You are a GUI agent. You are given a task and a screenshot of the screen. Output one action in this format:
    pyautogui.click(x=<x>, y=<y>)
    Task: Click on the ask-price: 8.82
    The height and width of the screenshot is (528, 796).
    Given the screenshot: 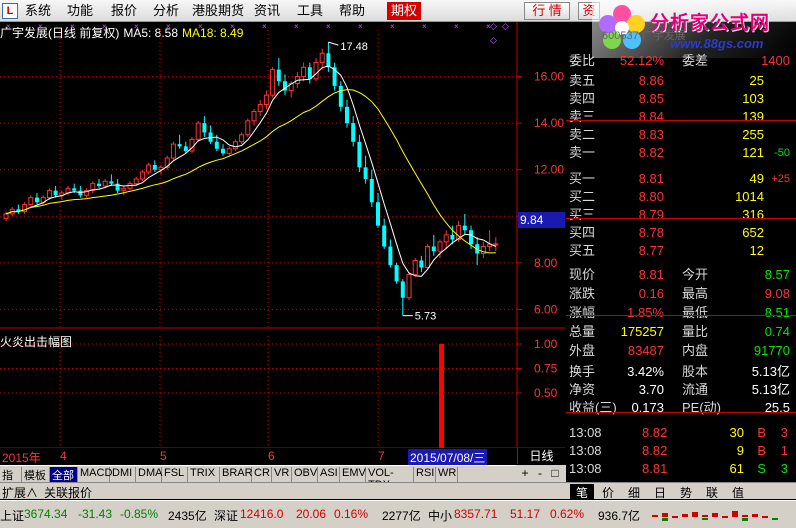 What is the action you would take?
    pyautogui.click(x=651, y=152)
    